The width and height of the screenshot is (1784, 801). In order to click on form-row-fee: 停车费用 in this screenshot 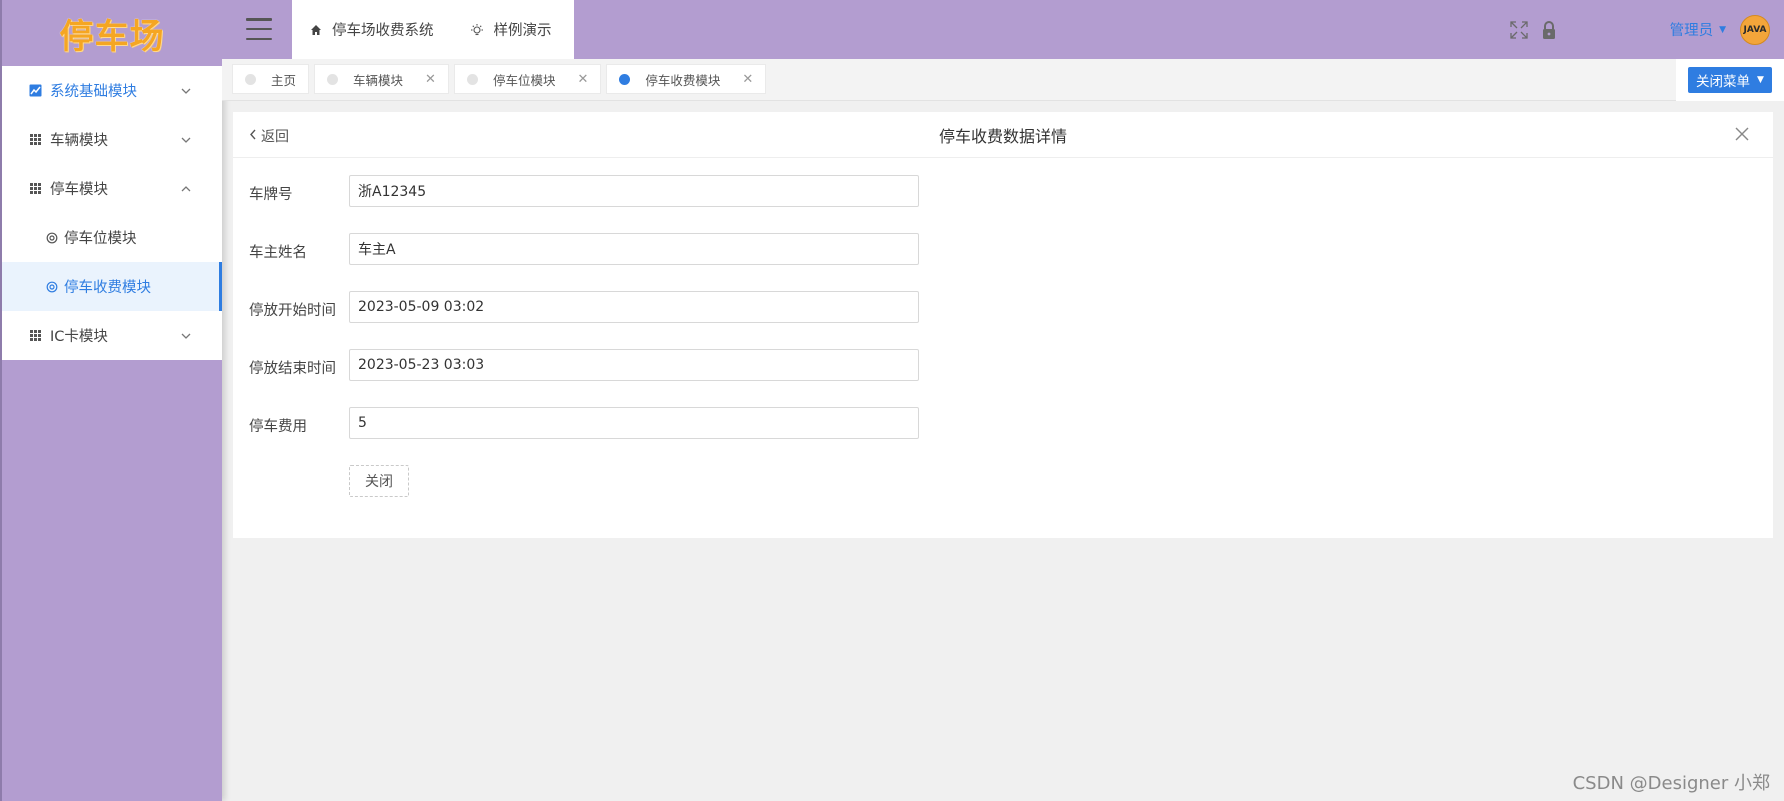, I will do `click(1003, 436)`.